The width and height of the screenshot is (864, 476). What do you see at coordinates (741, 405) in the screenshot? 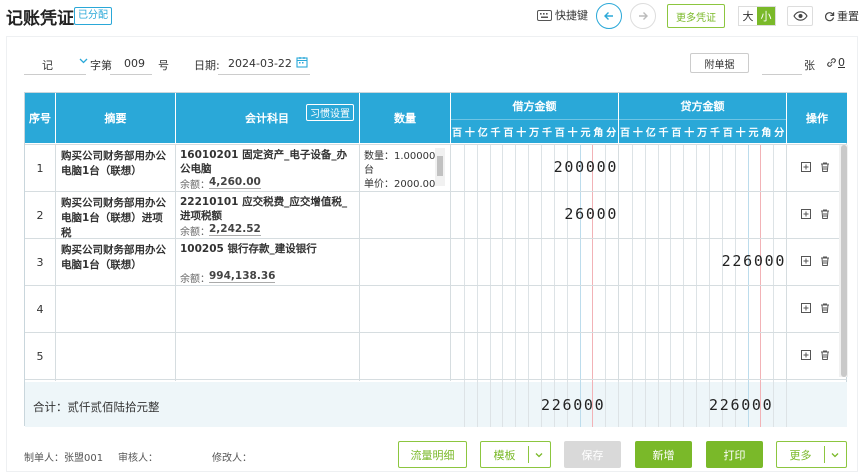
I see `total-credit: 226000` at bounding box center [741, 405].